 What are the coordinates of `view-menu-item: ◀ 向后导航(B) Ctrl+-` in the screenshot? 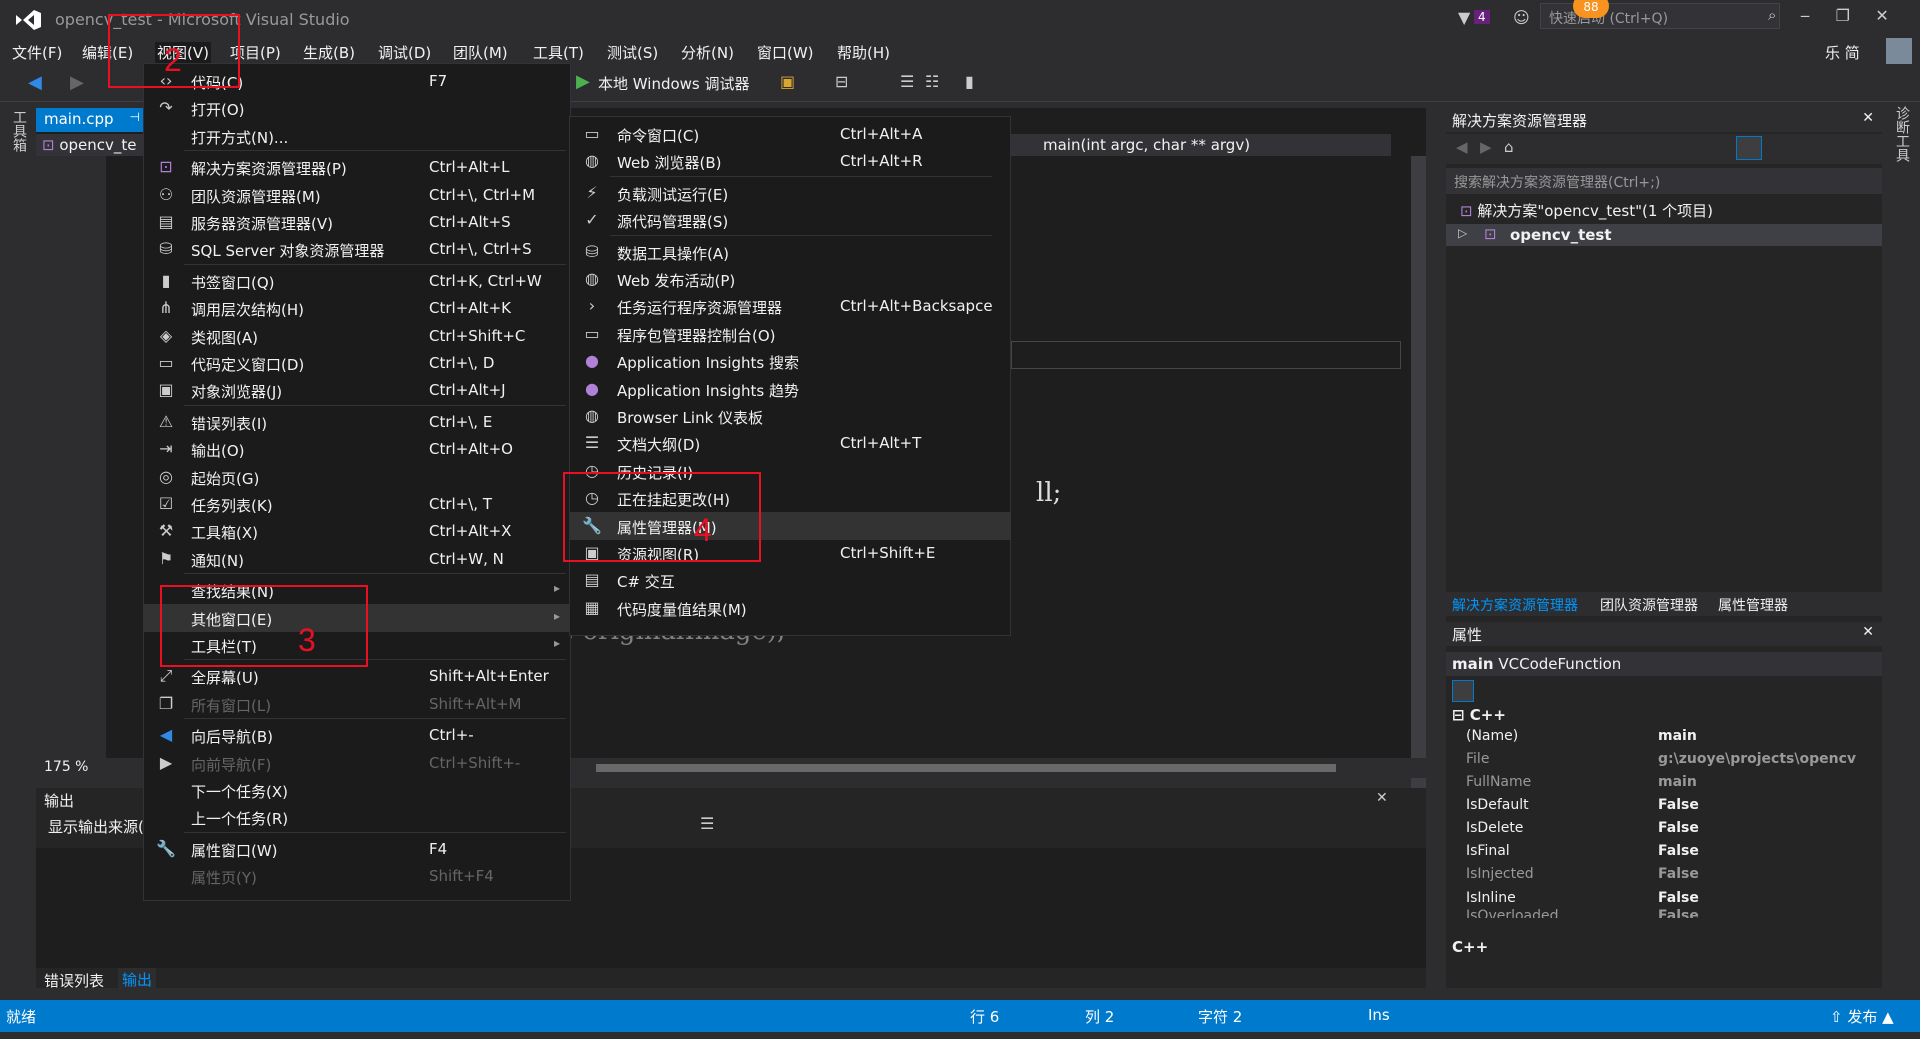 It's located at (357, 735).